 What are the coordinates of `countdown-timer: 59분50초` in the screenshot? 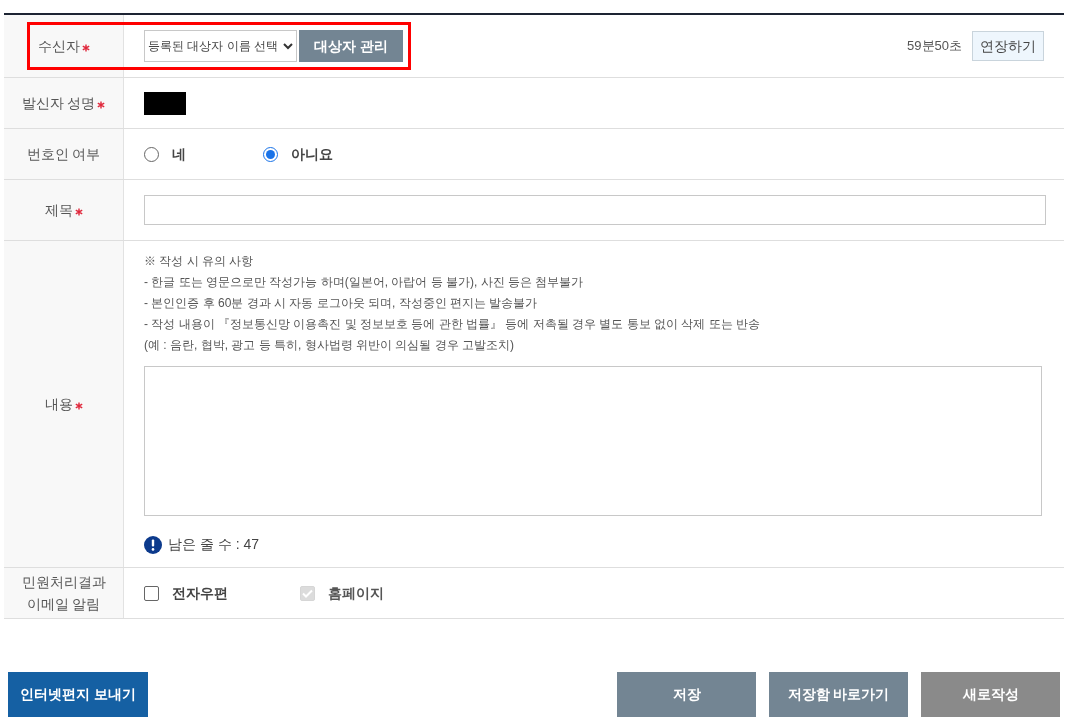 It's located at (934, 46).